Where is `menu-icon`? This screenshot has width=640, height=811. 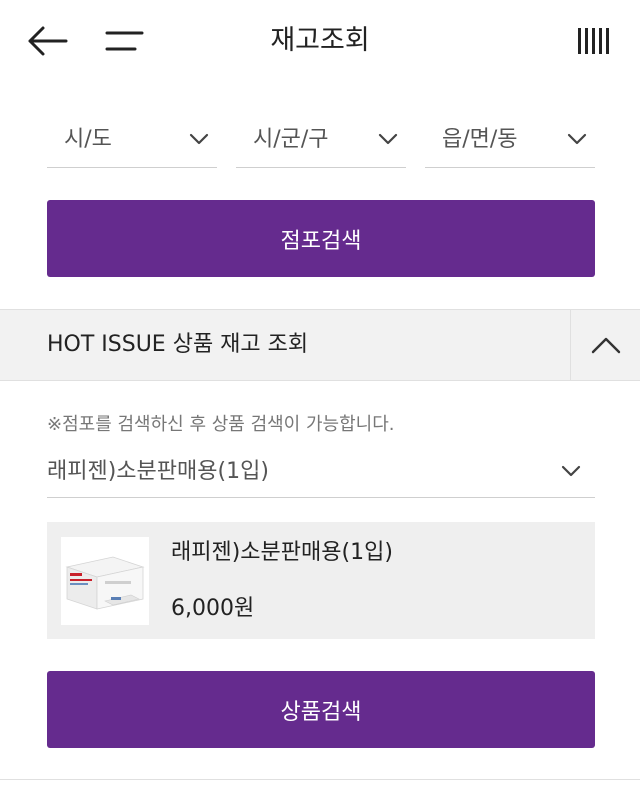 menu-icon is located at coordinates (124, 41).